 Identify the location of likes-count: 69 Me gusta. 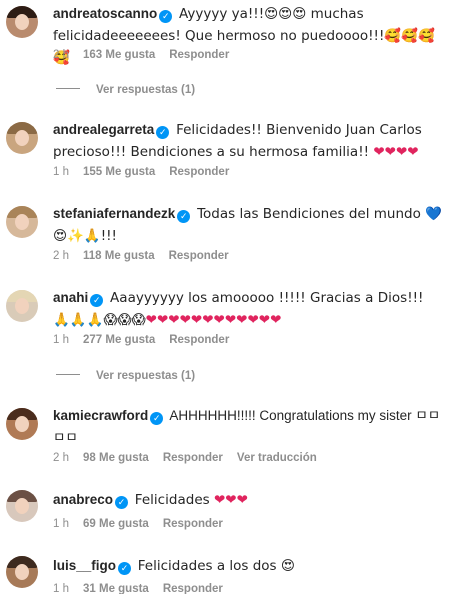
(116, 524).